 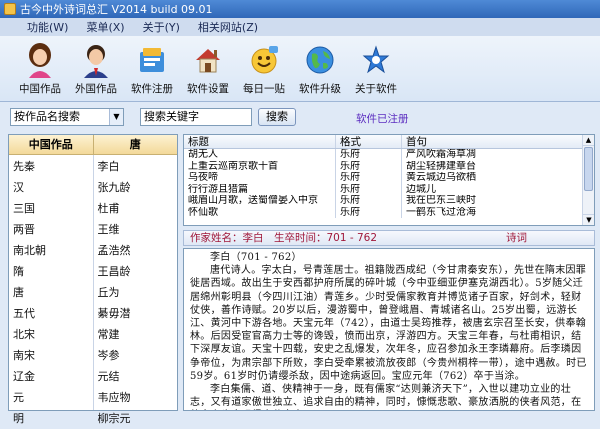 What do you see at coordinates (105, 27) in the screenshot?
I see `menu-menu: 菜单(X)` at bounding box center [105, 27].